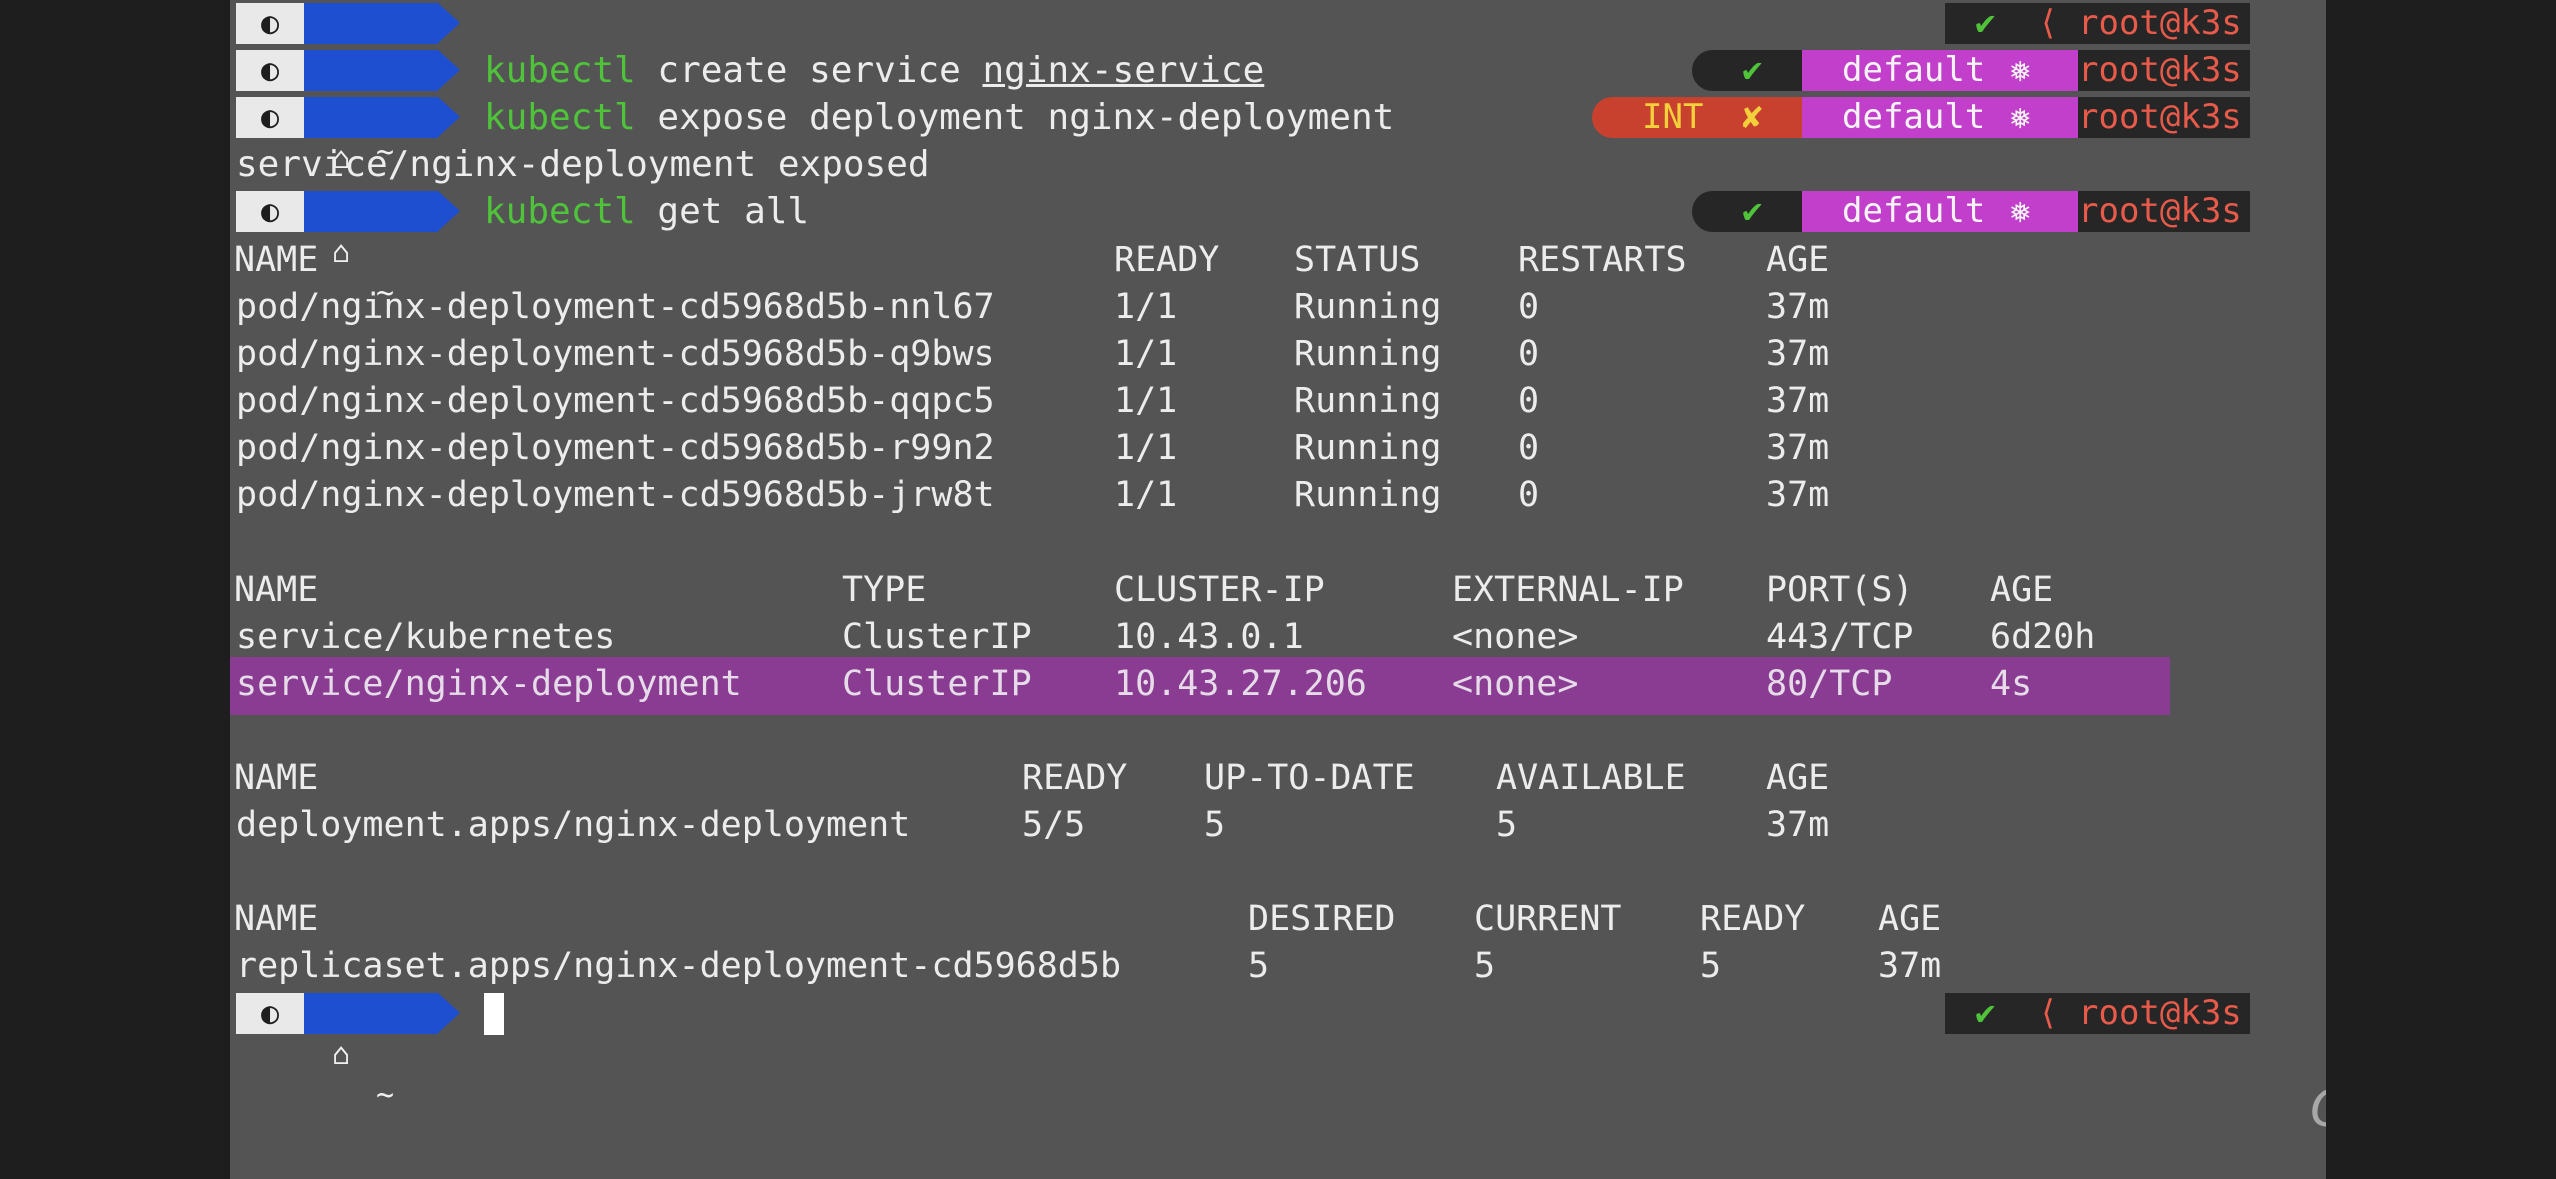 The height and width of the screenshot is (1179, 2556). What do you see at coordinates (1309, 778) in the screenshot?
I see `column-header: UP-TO-DATE` at bounding box center [1309, 778].